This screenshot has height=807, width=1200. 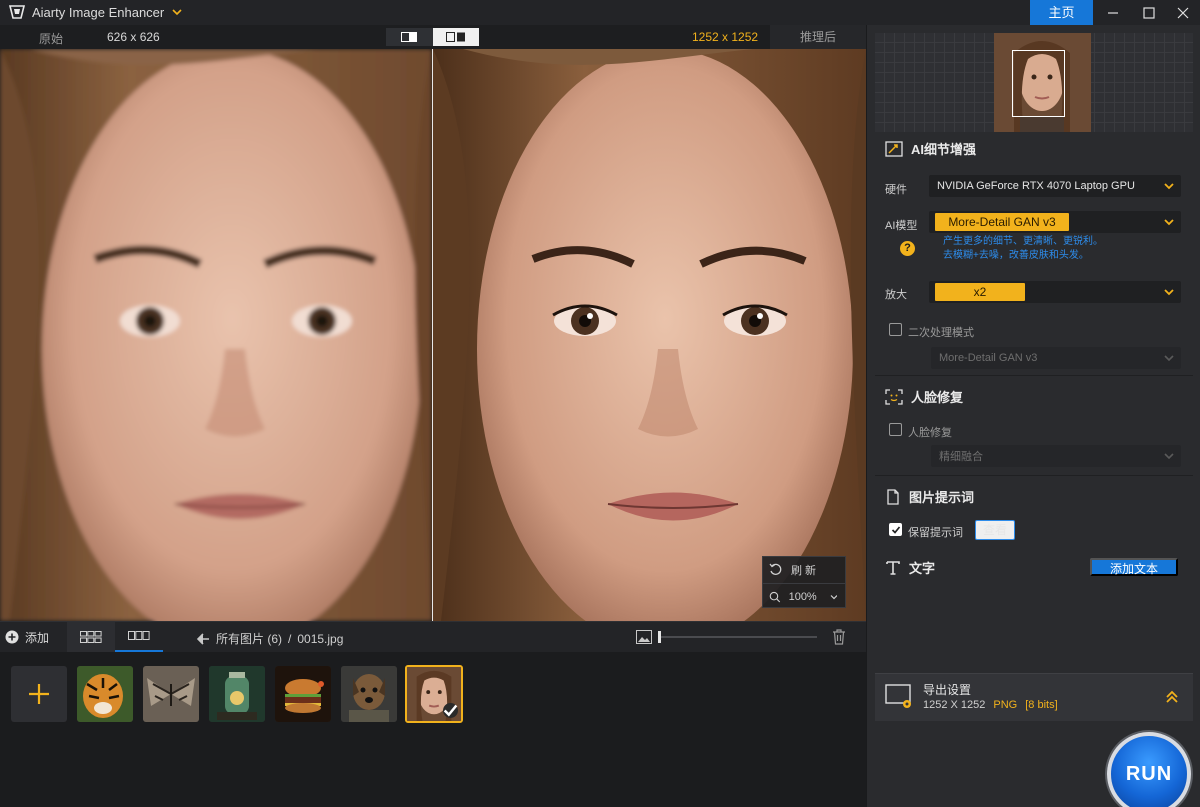 What do you see at coordinates (944, 149) in the screenshot?
I see `ai-enhance-title: AI细节增强` at bounding box center [944, 149].